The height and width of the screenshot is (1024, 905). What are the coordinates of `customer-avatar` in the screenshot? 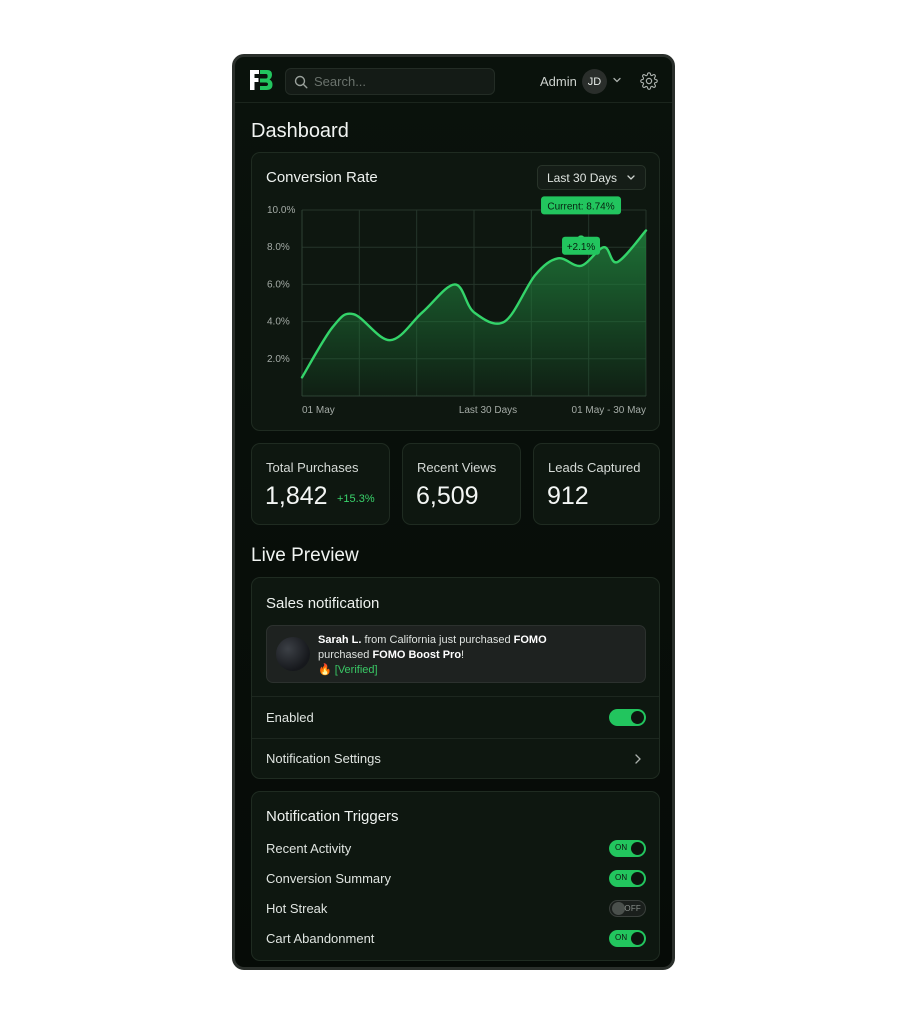 It's located at (293, 654).